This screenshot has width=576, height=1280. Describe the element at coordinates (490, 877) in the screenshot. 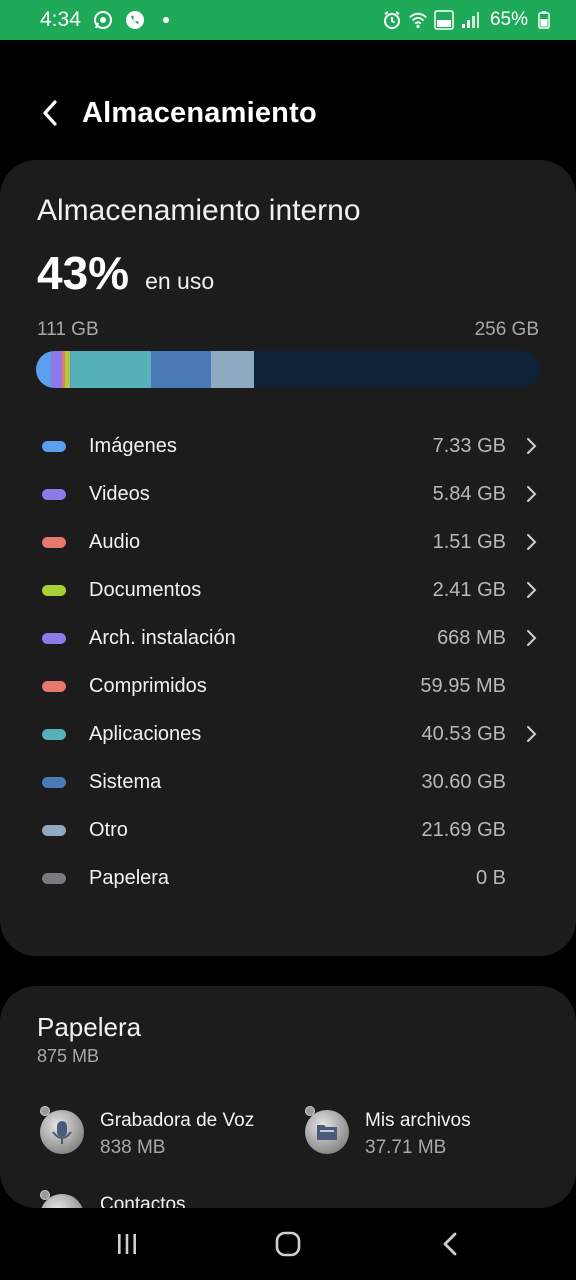

I see `category-size: 0 B` at that location.